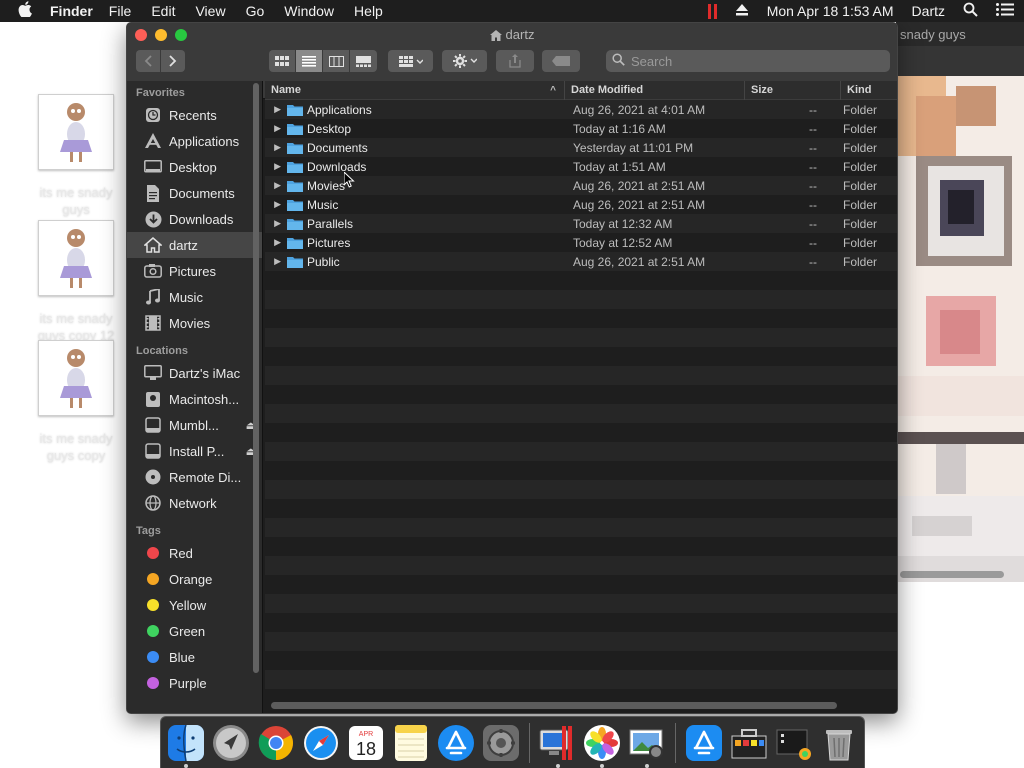 Image resolution: width=1024 pixels, height=768 pixels. I want to click on menu-go: Go, so click(255, 11).